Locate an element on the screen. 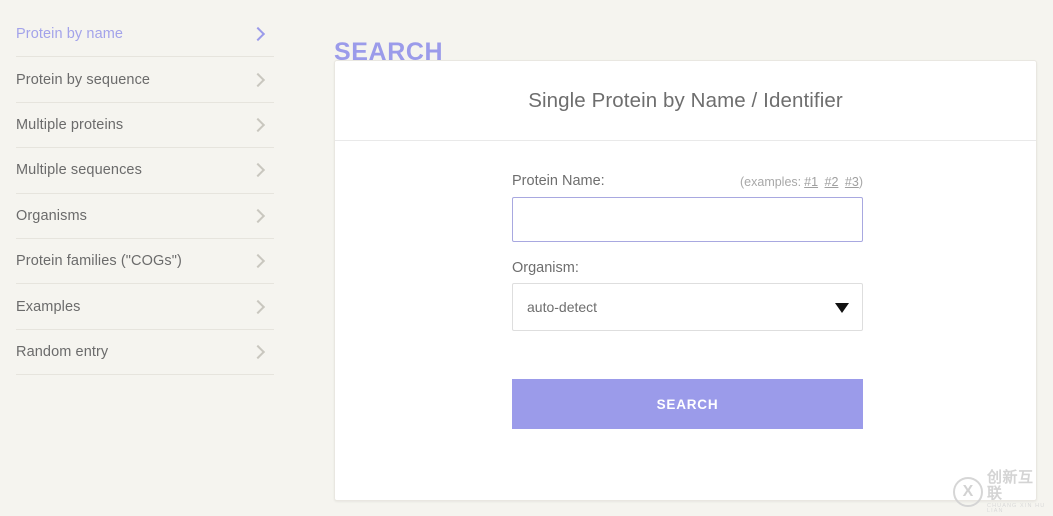 This screenshot has height=516, width=1053. sidebar-item-label: Multiple sequences is located at coordinates (79, 170).